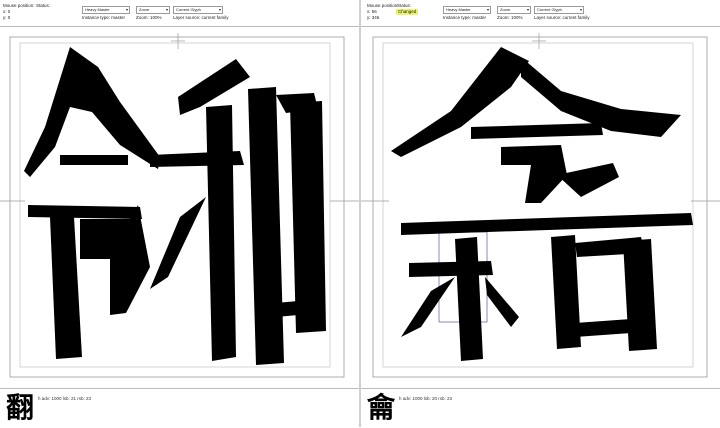 The height and width of the screenshot is (428, 720). Describe the element at coordinates (266, 226) in the screenshot. I see `glyph-box-left` at that location.